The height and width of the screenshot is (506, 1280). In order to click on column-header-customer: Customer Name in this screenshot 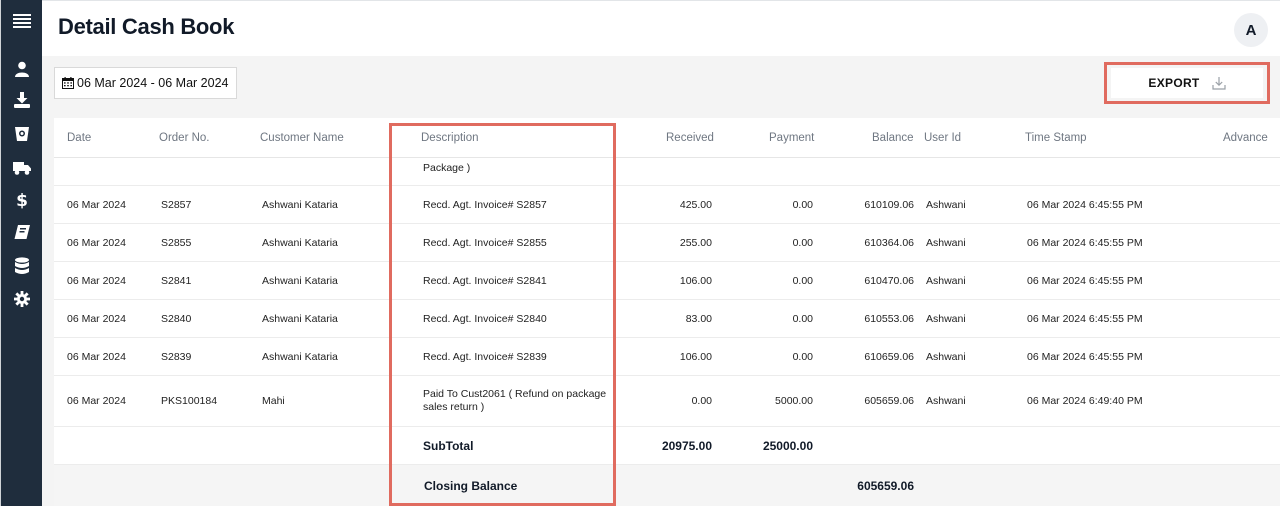, I will do `click(302, 138)`.